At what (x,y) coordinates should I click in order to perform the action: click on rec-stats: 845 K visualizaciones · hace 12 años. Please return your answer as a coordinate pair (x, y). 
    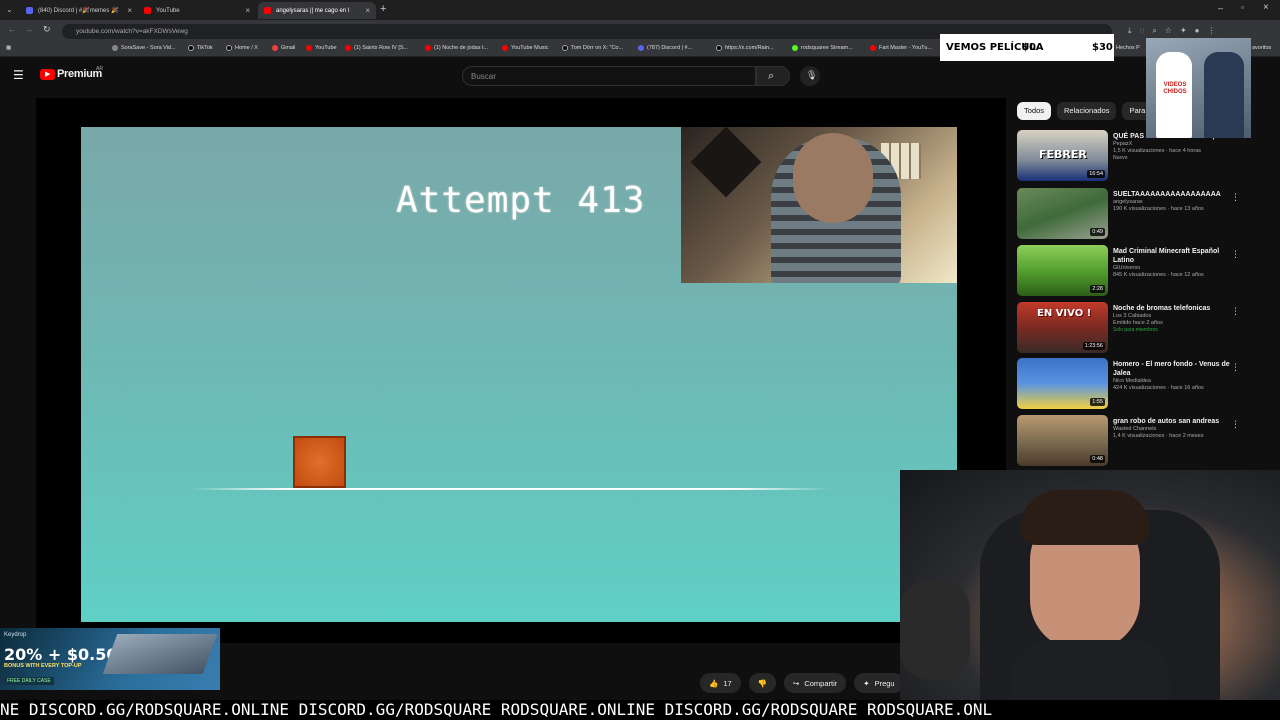
    Looking at the image, I should click on (1158, 275).